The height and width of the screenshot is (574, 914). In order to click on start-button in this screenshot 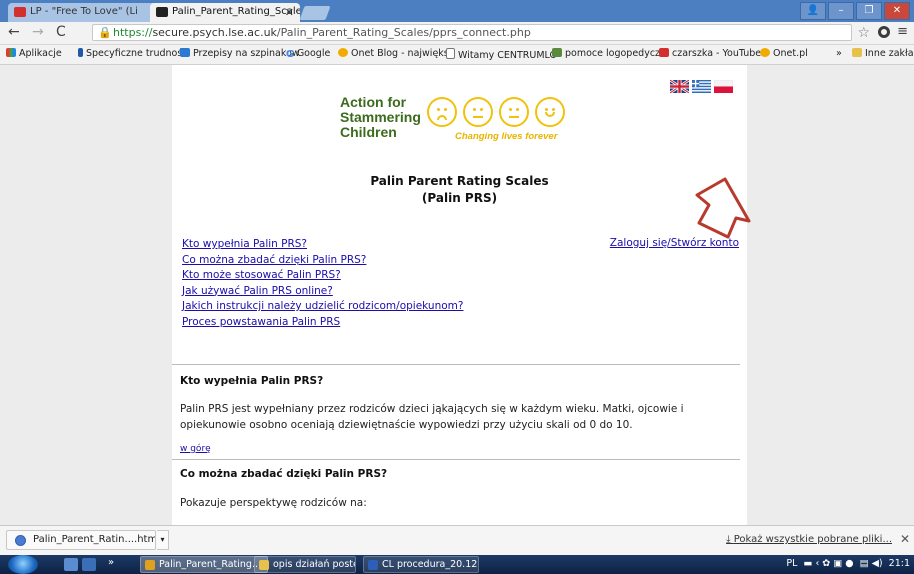, I will do `click(23, 564)`.